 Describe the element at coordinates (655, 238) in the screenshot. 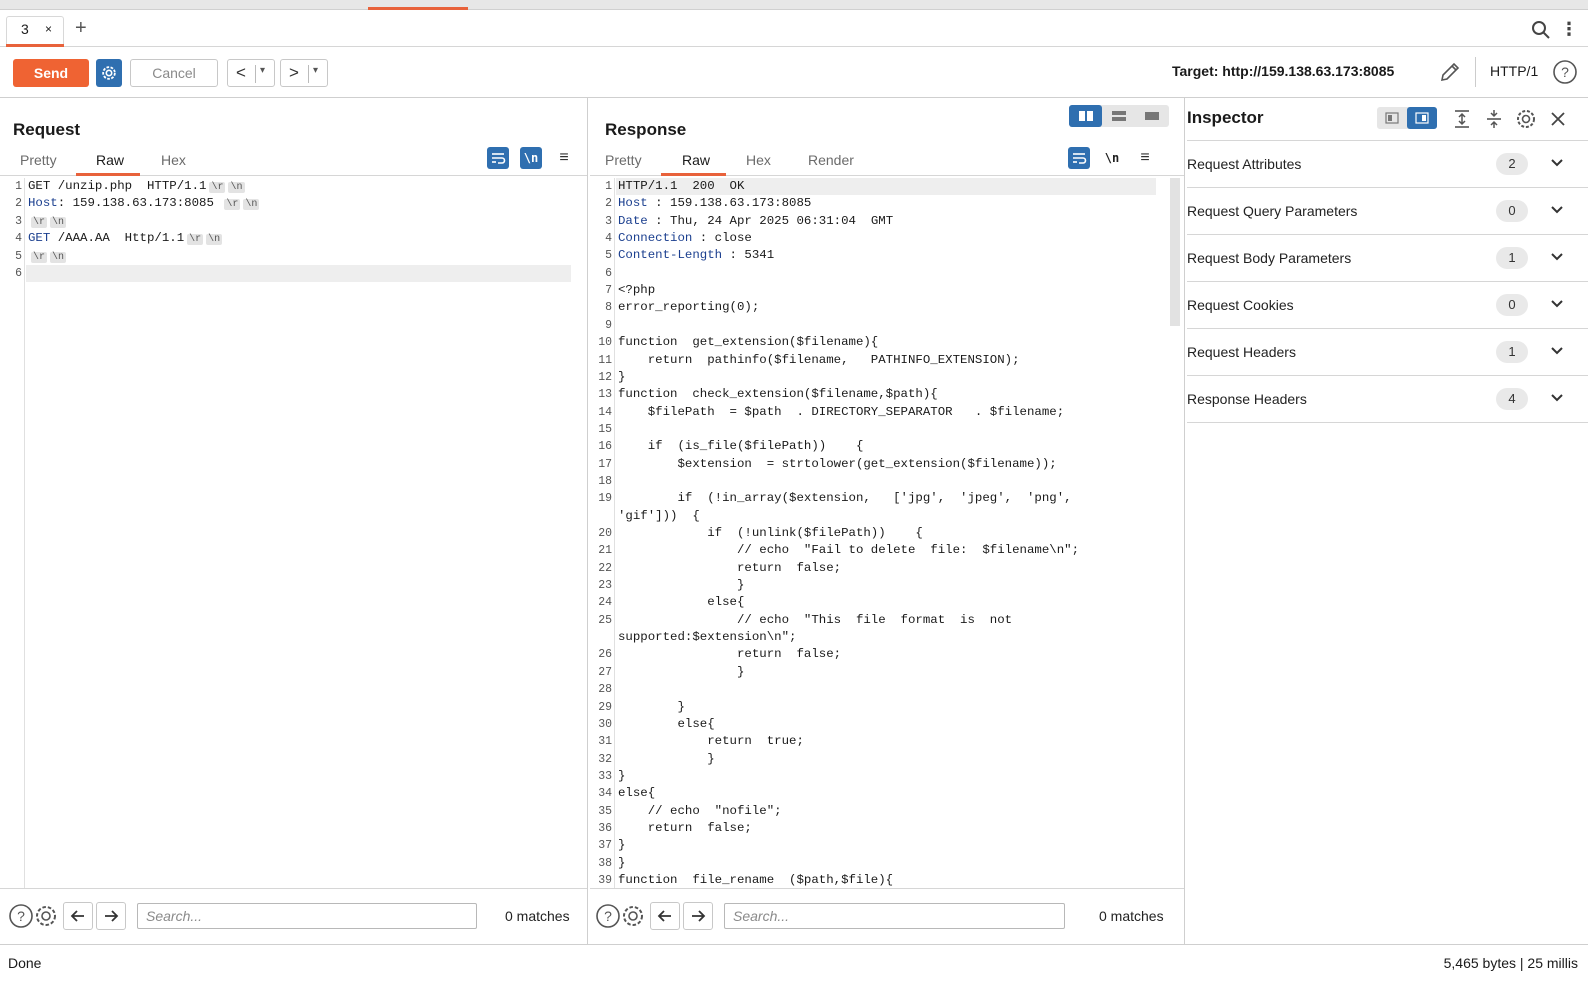

I see `header-name: Connection` at that location.